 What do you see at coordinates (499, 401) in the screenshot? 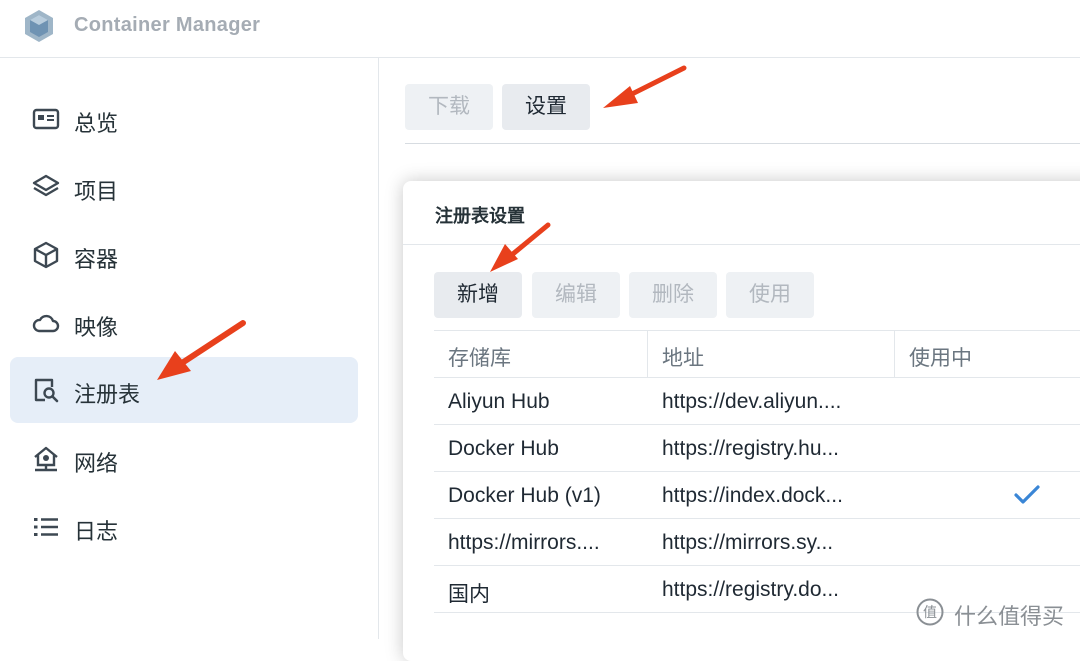
I see `repository-cell: Aliyun Hub` at bounding box center [499, 401].